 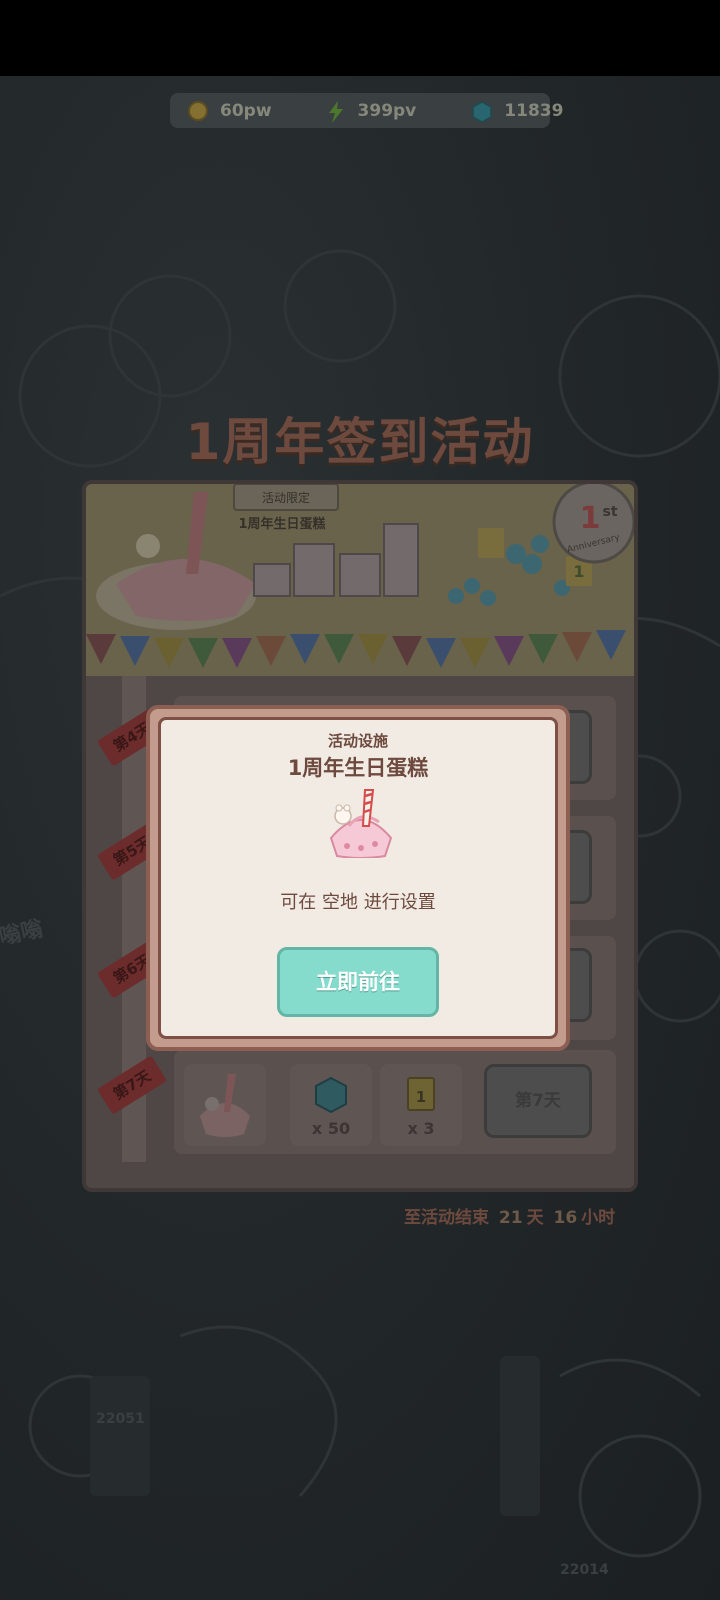 I want to click on energy-counter: 399pv, so click(x=371, y=111).